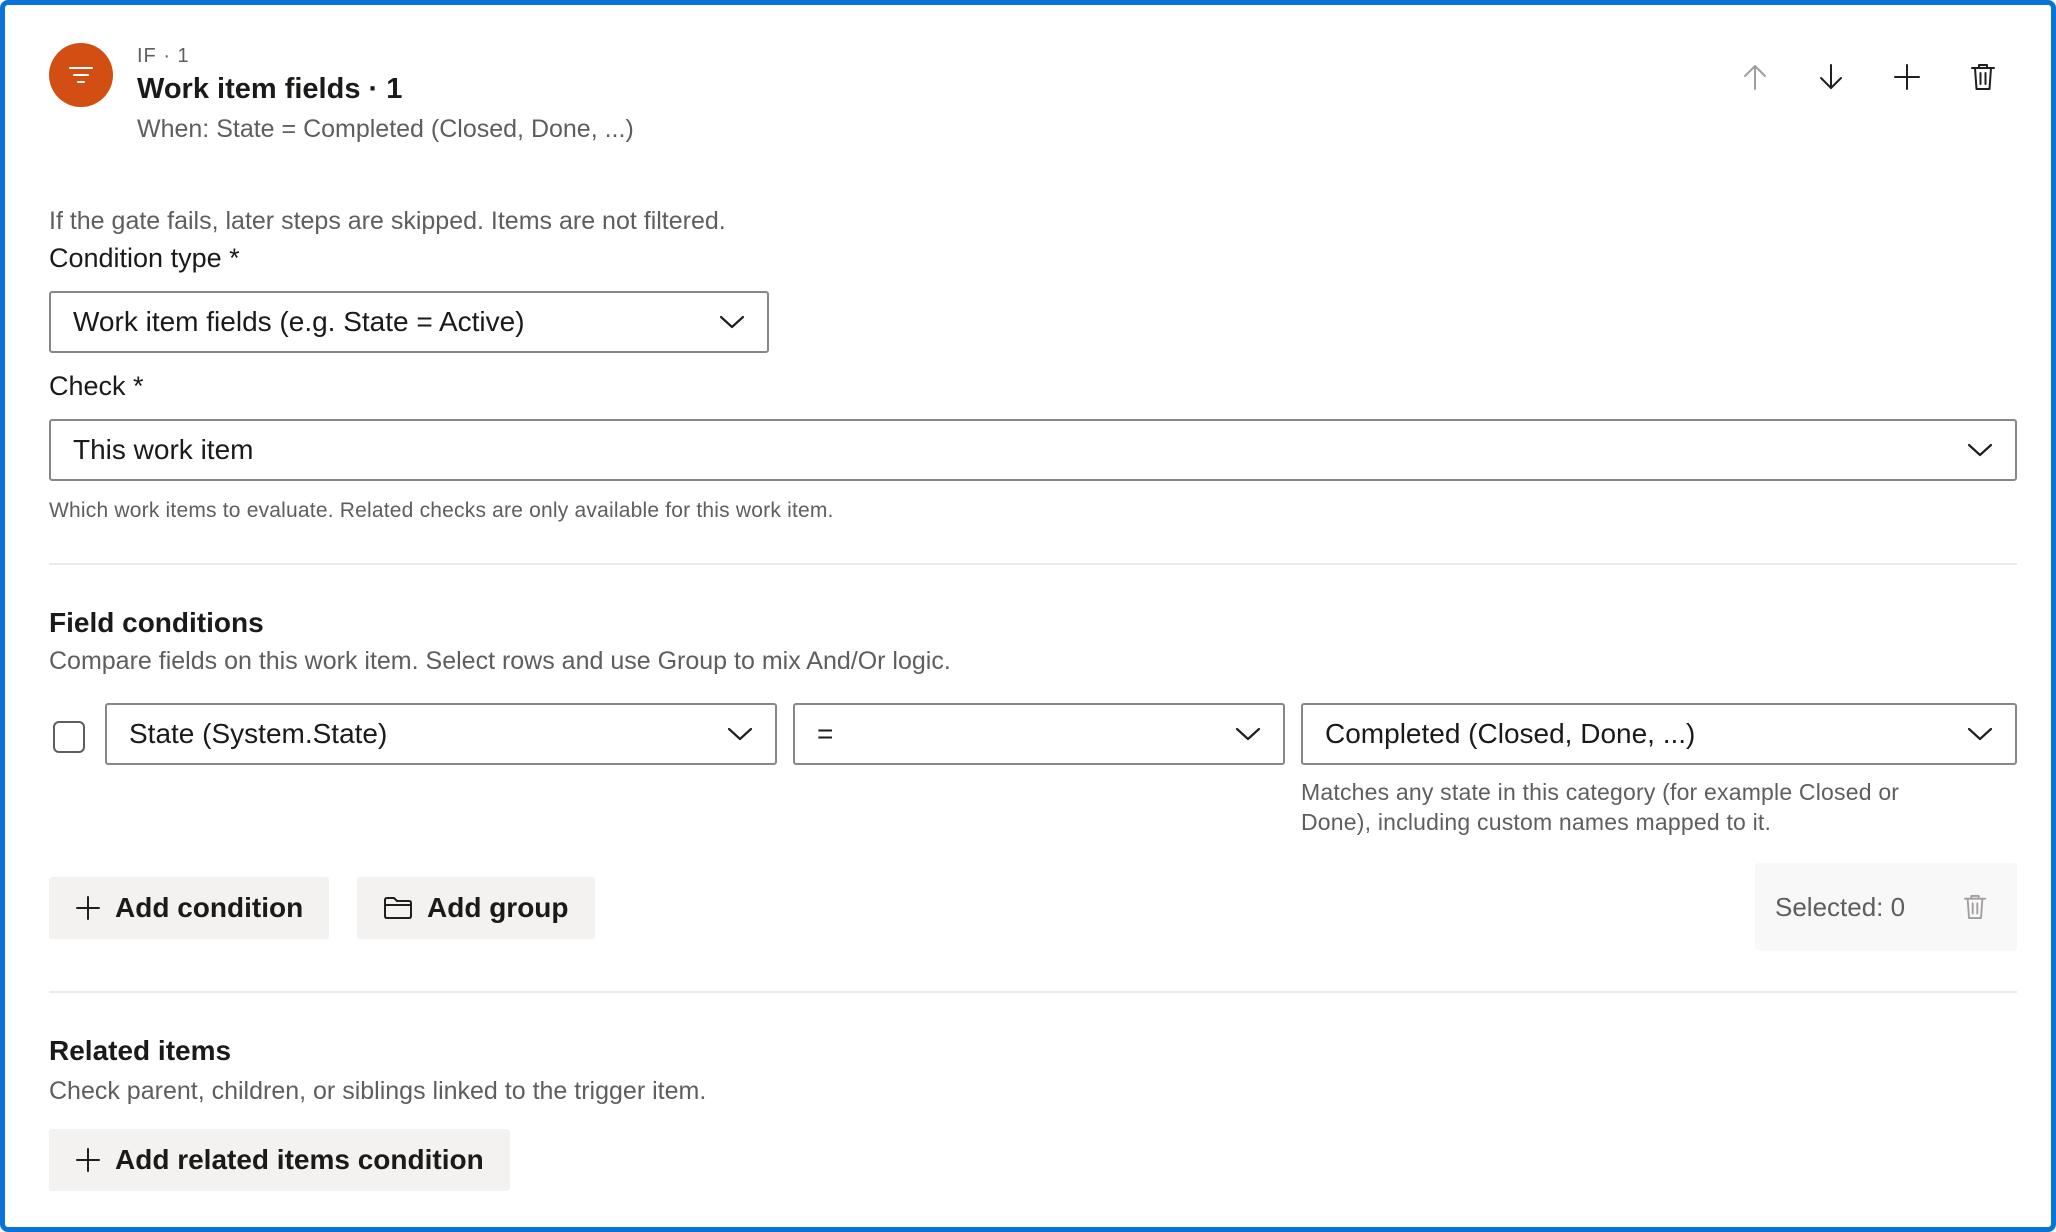 The image size is (2056, 1232). What do you see at coordinates (825, 733) in the screenshot?
I see `operator-value: =` at bounding box center [825, 733].